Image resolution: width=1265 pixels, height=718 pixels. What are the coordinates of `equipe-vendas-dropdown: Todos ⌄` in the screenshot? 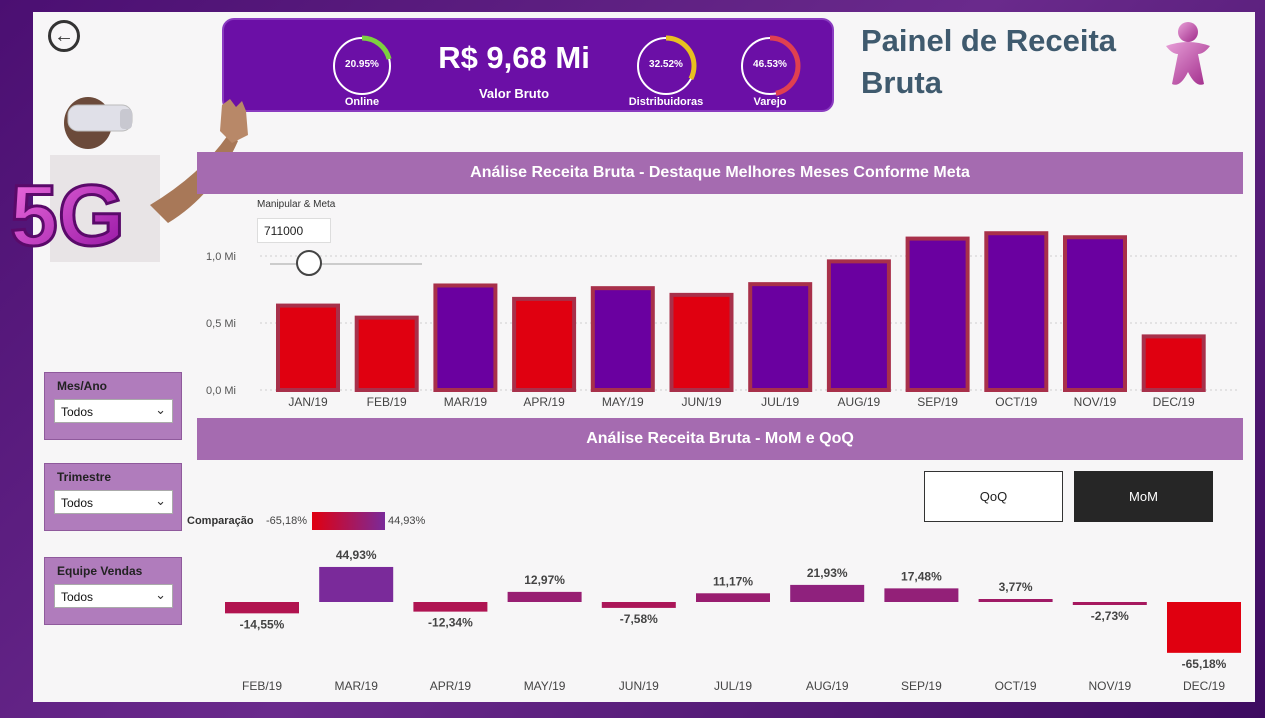 It's located at (113, 596).